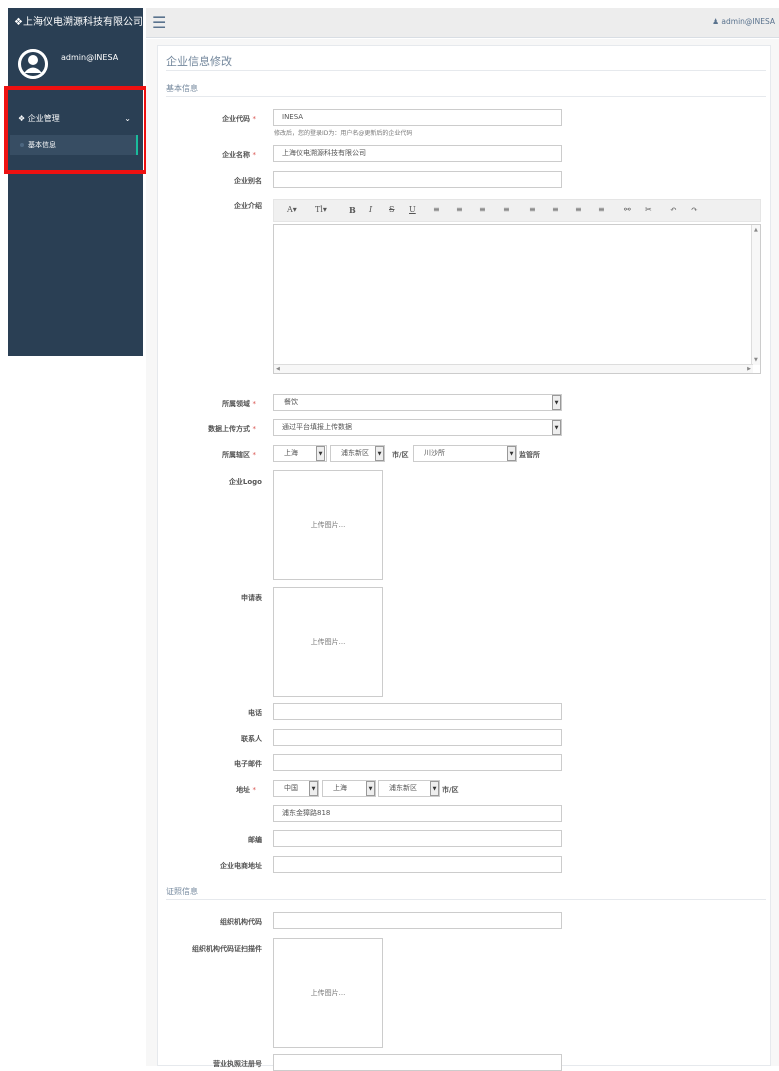 The height and width of the screenshot is (1071, 779). Describe the element at coordinates (466, 90) in the screenshot. I see `section-basic-info: 基本信息` at that location.